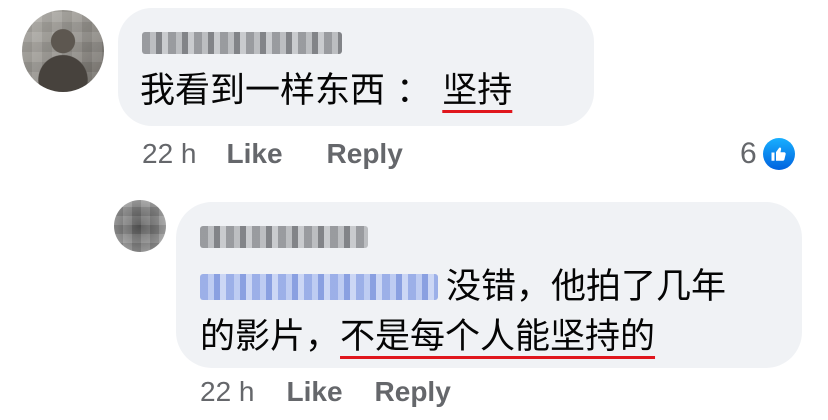  What do you see at coordinates (319, 287) in the screenshot?
I see `mention-tag-blurred` at bounding box center [319, 287].